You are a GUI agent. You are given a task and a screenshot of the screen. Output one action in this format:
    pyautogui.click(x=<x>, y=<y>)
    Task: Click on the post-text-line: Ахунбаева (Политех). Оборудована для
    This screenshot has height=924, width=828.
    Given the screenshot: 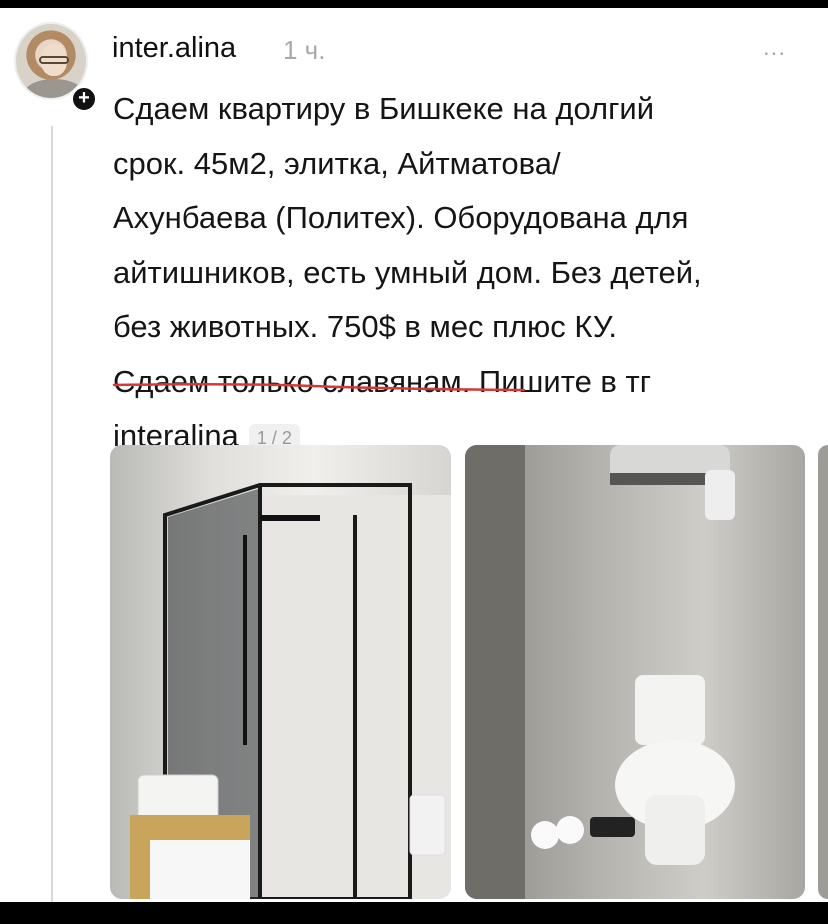 What is the action you would take?
    pyautogui.click(x=401, y=217)
    